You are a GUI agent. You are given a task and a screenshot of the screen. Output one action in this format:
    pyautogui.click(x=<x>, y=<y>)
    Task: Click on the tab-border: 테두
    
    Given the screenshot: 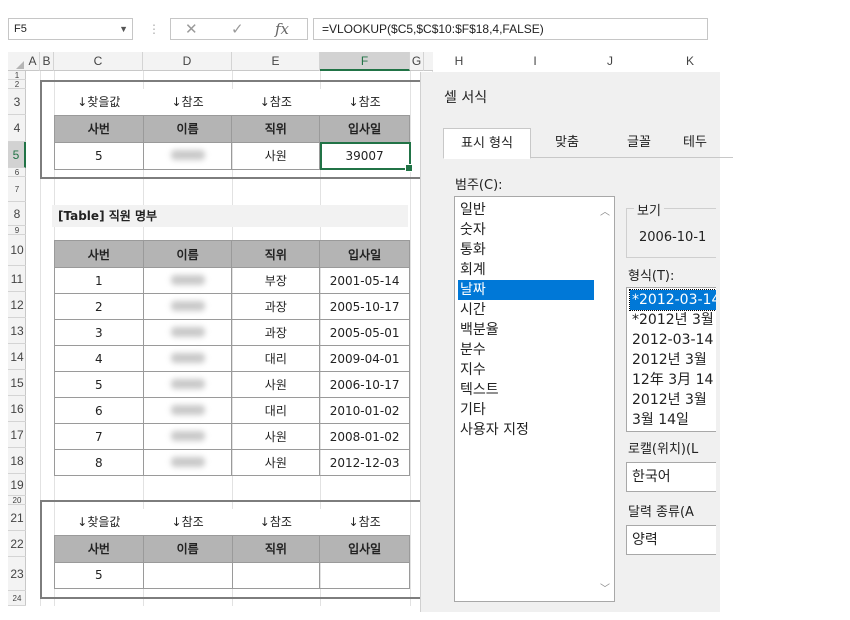 What is the action you would take?
    pyautogui.click(x=695, y=143)
    